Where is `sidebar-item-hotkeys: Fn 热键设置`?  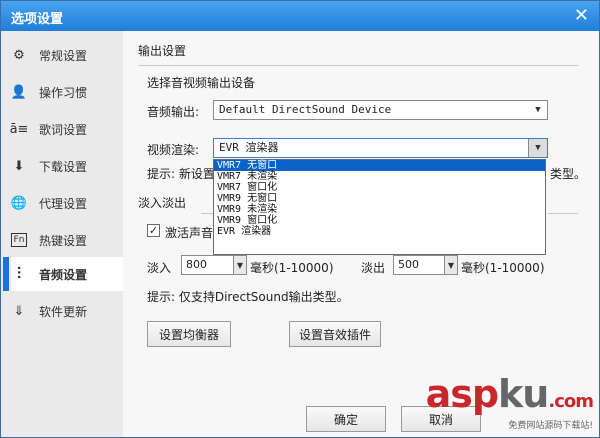
sidebar-item-hotkeys: Fn 热键设置 is located at coordinates (66, 240).